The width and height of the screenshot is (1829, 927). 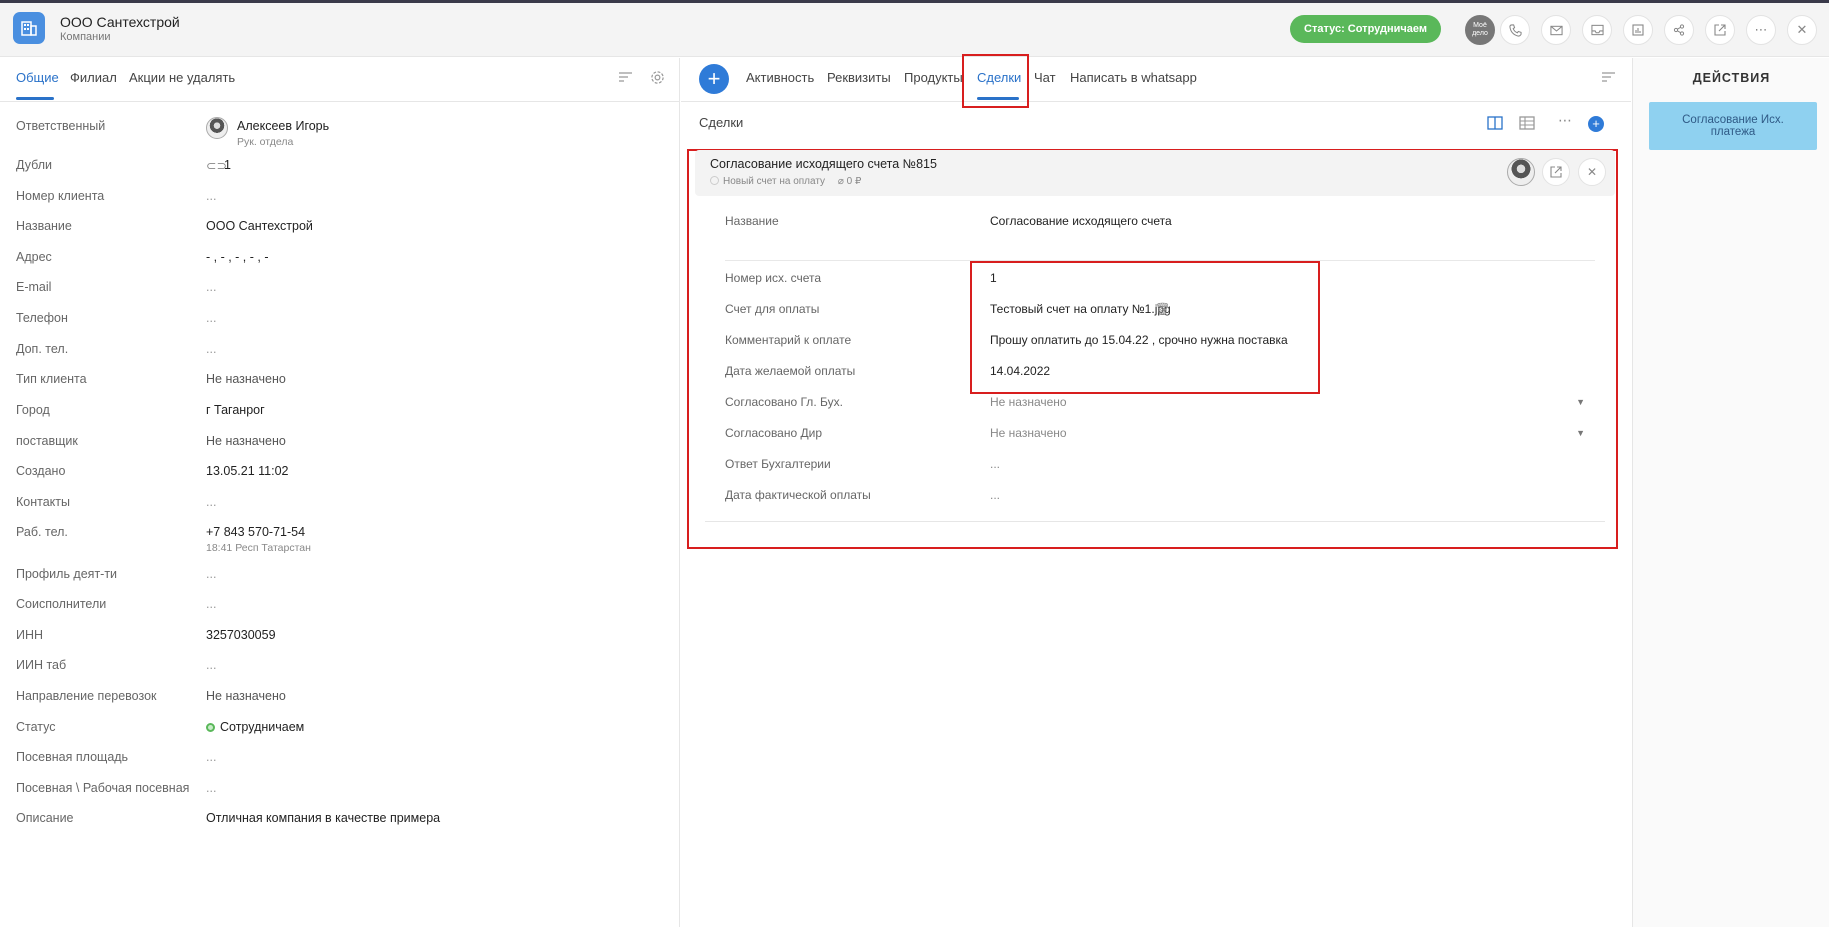 I want to click on field-supplier: поставщик Не назначено, so click(x=341, y=449).